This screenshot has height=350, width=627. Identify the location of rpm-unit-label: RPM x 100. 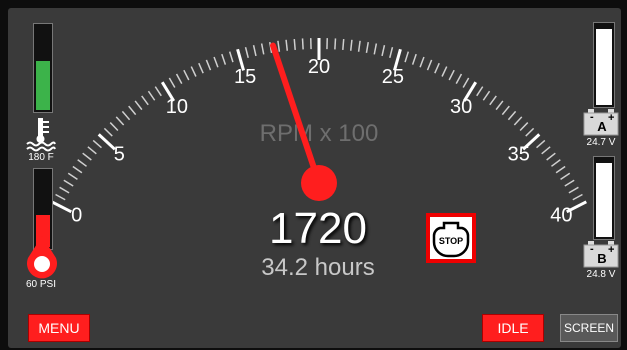
(319, 133).